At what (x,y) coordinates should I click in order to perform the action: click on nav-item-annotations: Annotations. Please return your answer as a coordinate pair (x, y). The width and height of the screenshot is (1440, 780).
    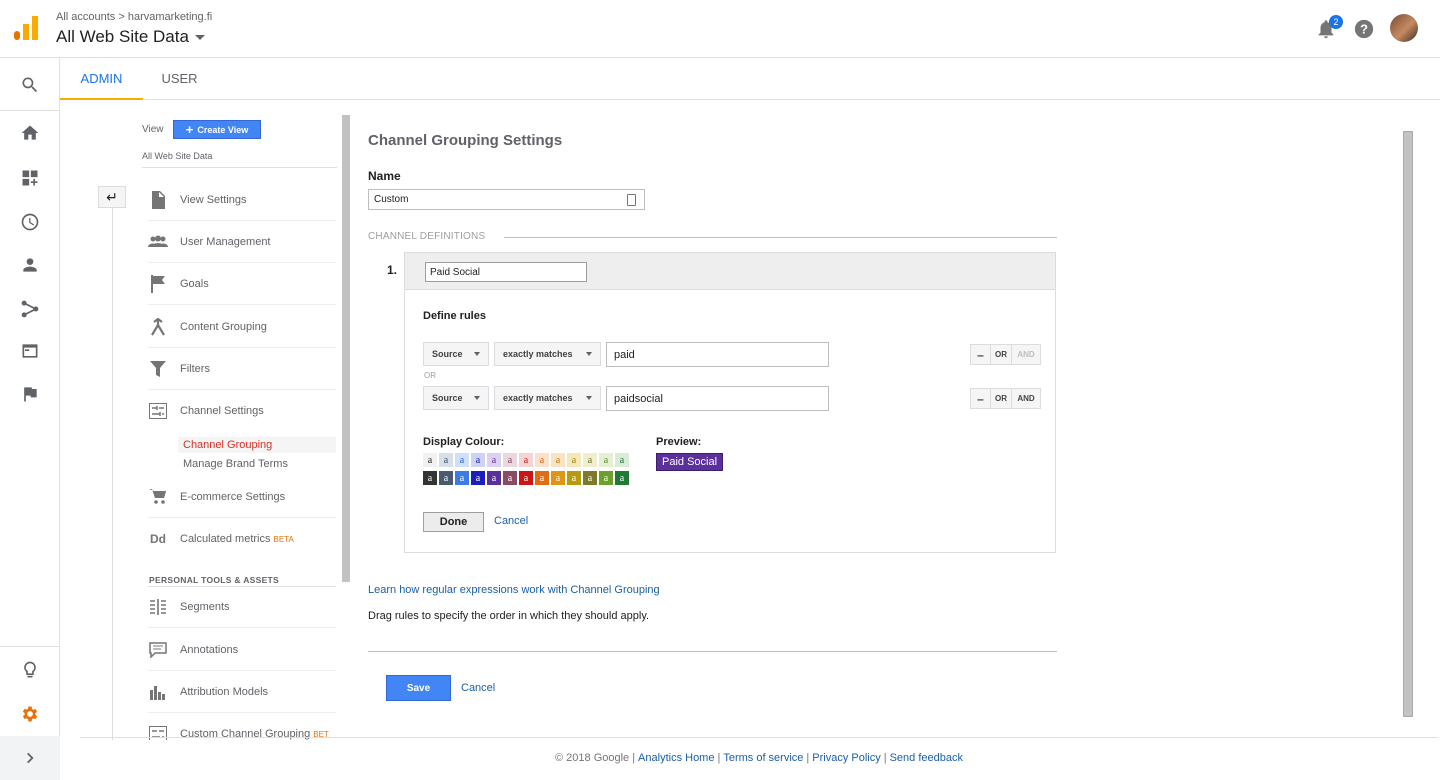
    Looking at the image, I should click on (242, 650).